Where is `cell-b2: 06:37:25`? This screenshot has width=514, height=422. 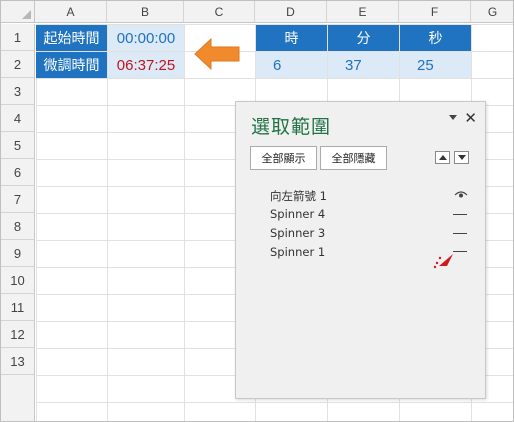 cell-b2: 06:37:25 is located at coordinates (146, 65).